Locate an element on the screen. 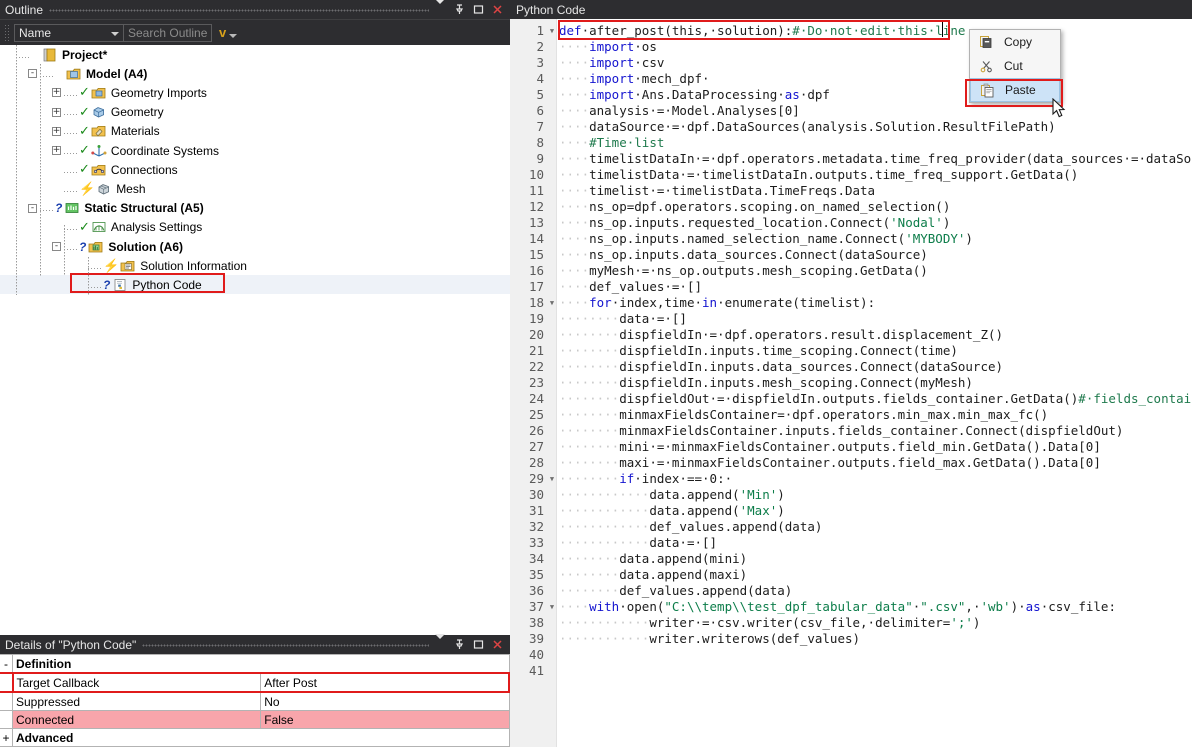 Image resolution: width=1192 pixels, height=747 pixels. outline-filter-combo: Name is located at coordinates (69, 32).